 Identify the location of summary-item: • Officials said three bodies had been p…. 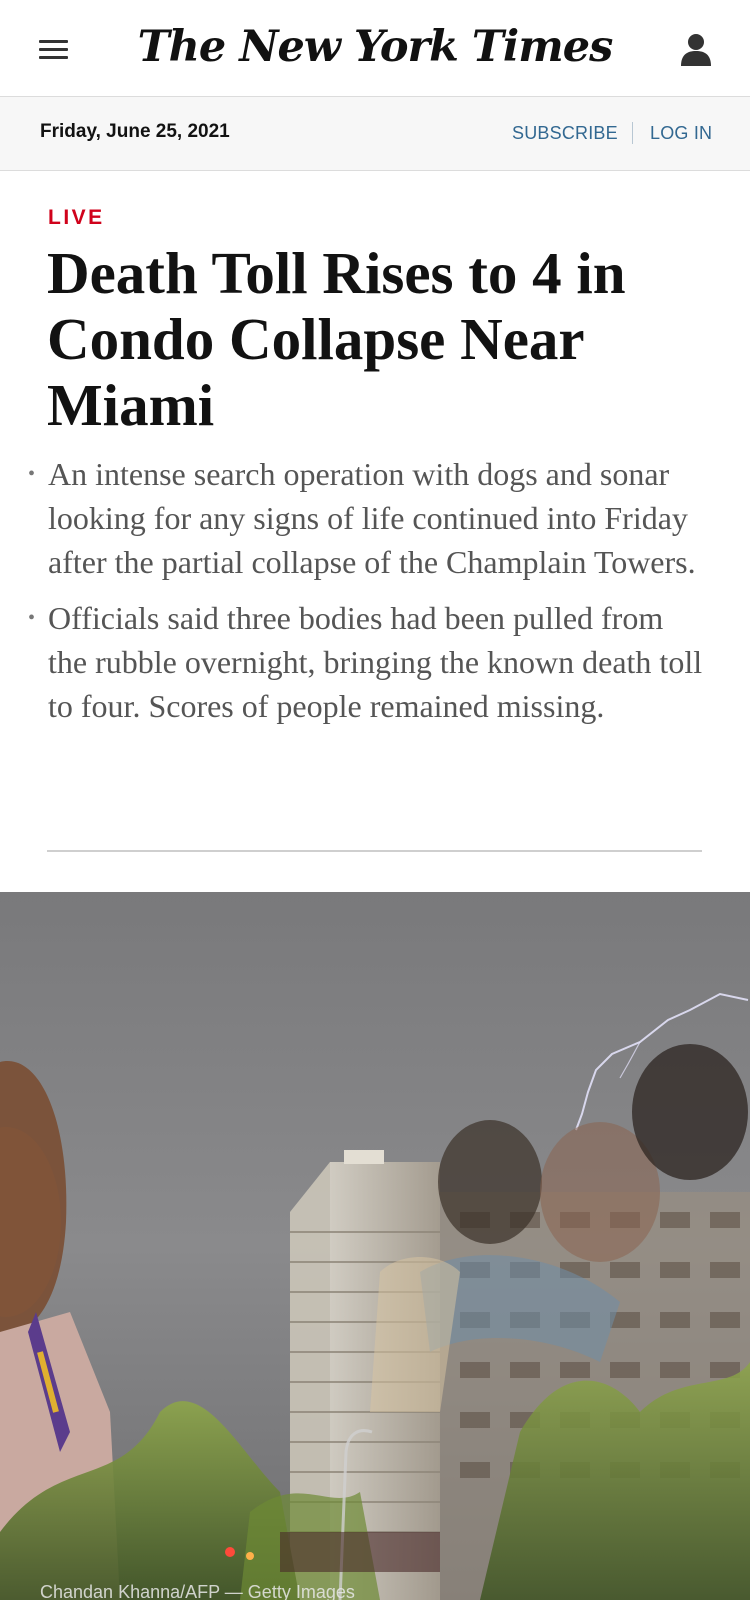
(368, 662).